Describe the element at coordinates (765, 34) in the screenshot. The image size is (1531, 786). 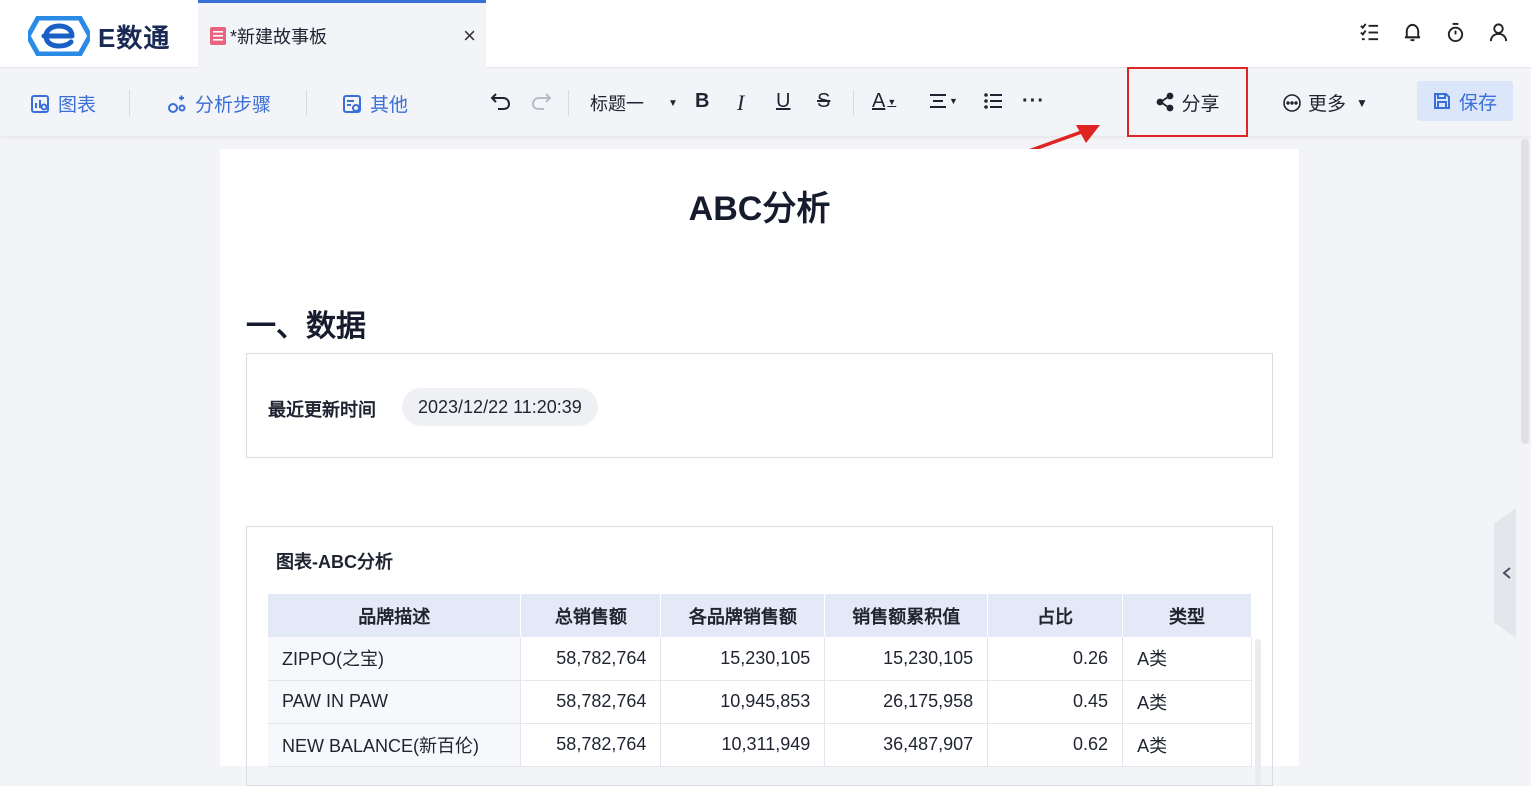
I see `top-header: E数通 *新建故事板 ×` at that location.